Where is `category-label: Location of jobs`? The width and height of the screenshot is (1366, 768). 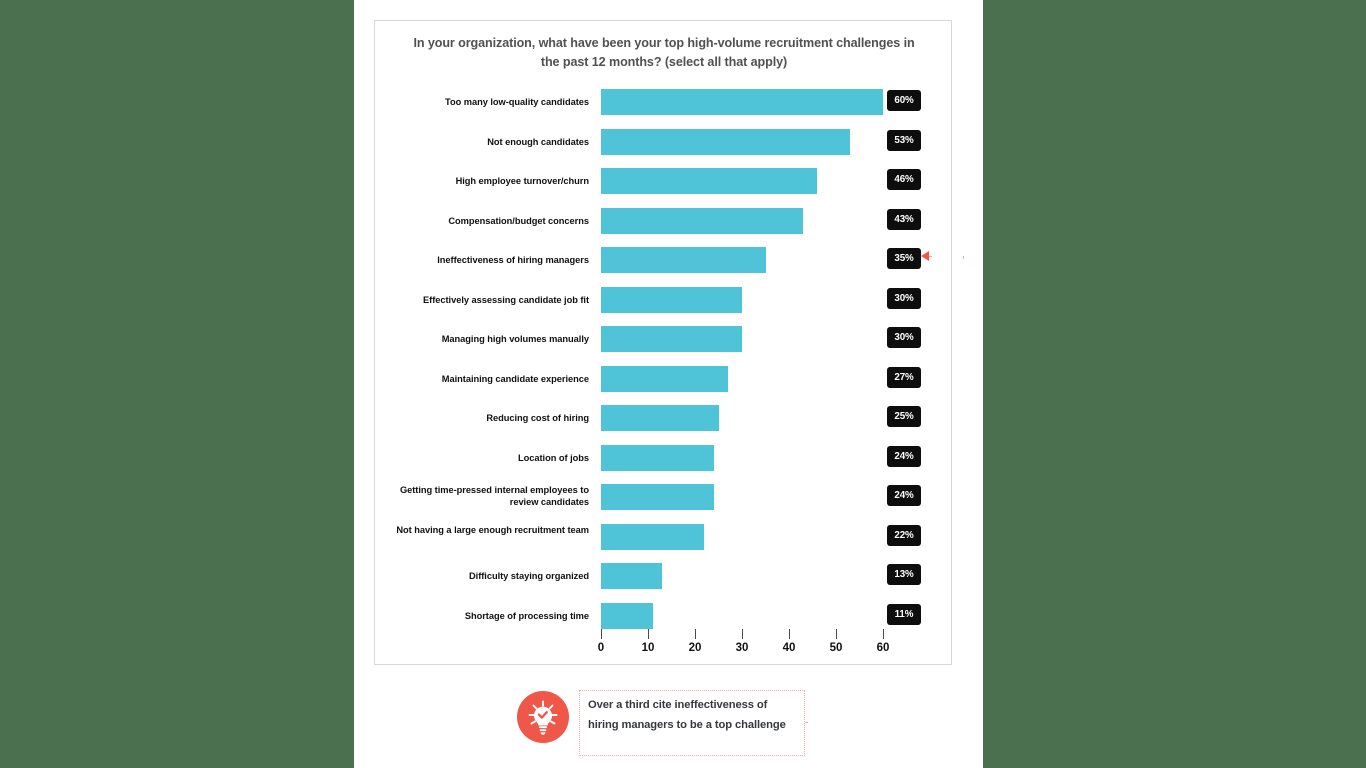 category-label: Location of jobs is located at coordinates (553, 457).